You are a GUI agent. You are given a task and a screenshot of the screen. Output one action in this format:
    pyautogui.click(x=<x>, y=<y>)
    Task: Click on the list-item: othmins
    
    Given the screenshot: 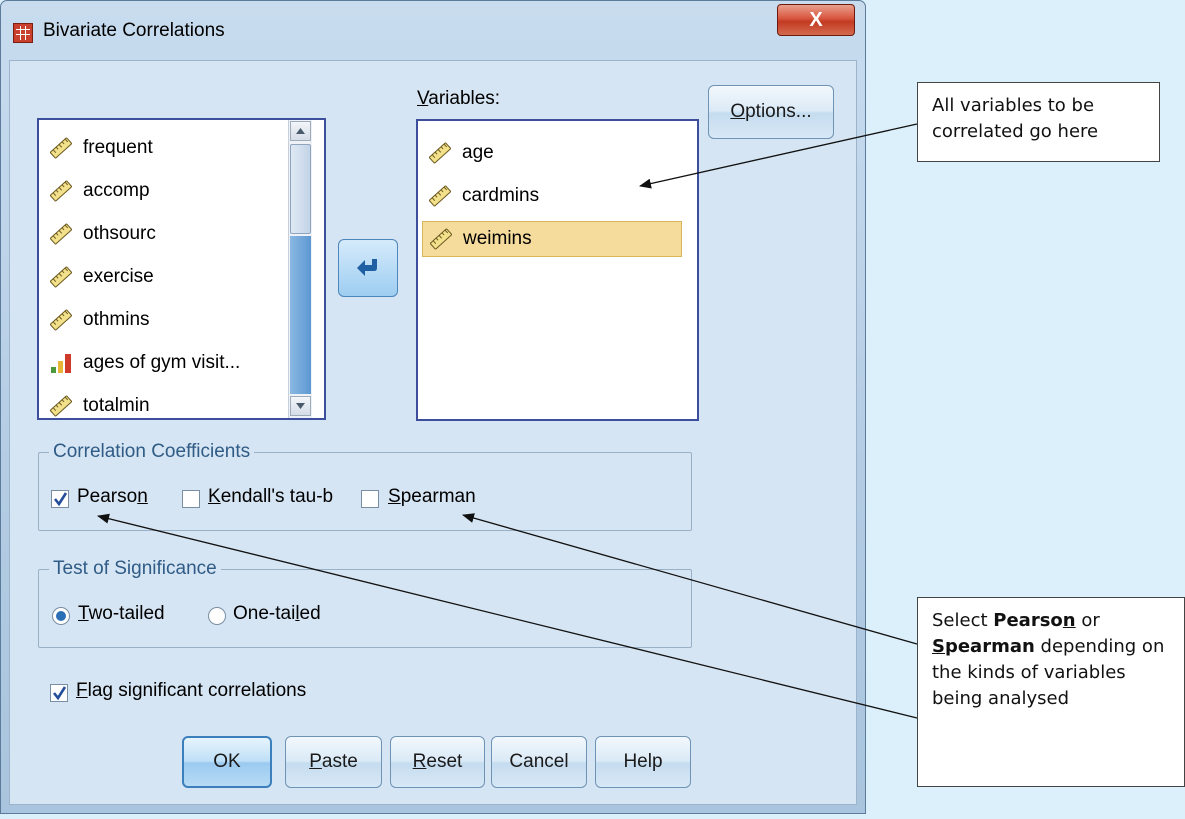 What is the action you would take?
    pyautogui.click(x=168, y=320)
    